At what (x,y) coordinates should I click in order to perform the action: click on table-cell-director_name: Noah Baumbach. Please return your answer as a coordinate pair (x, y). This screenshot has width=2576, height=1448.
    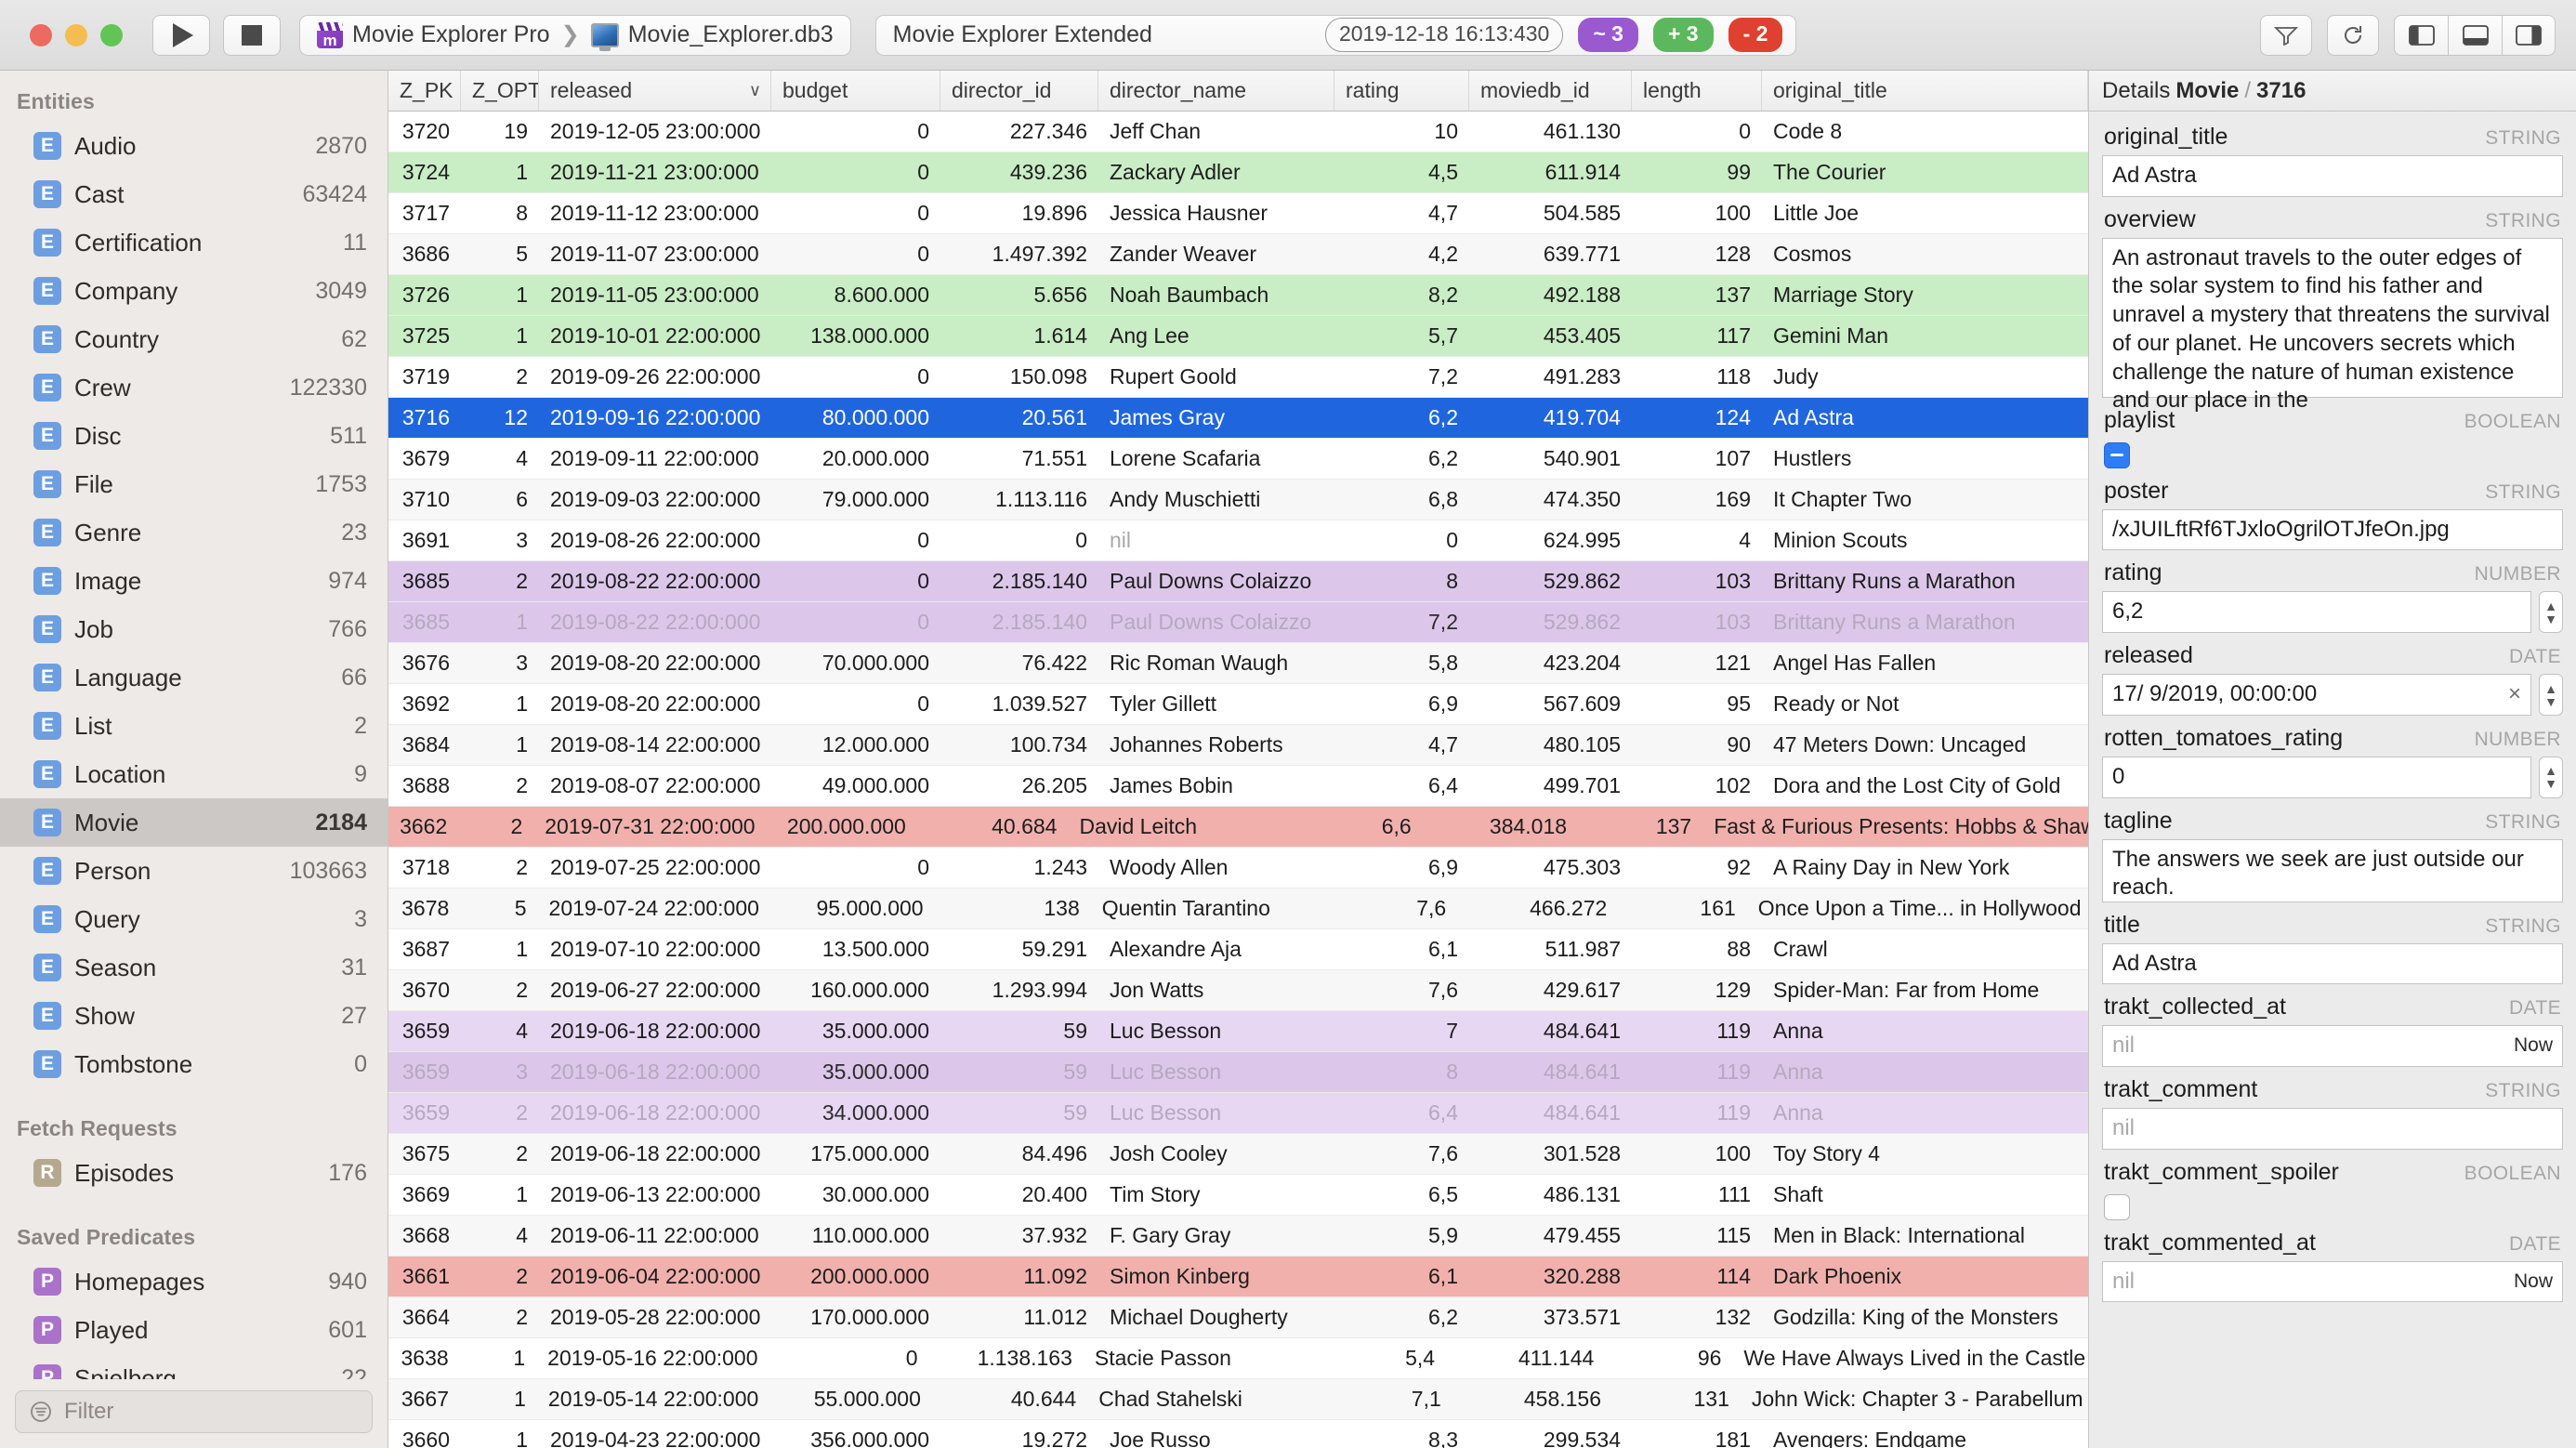
    Looking at the image, I should click on (1216, 295).